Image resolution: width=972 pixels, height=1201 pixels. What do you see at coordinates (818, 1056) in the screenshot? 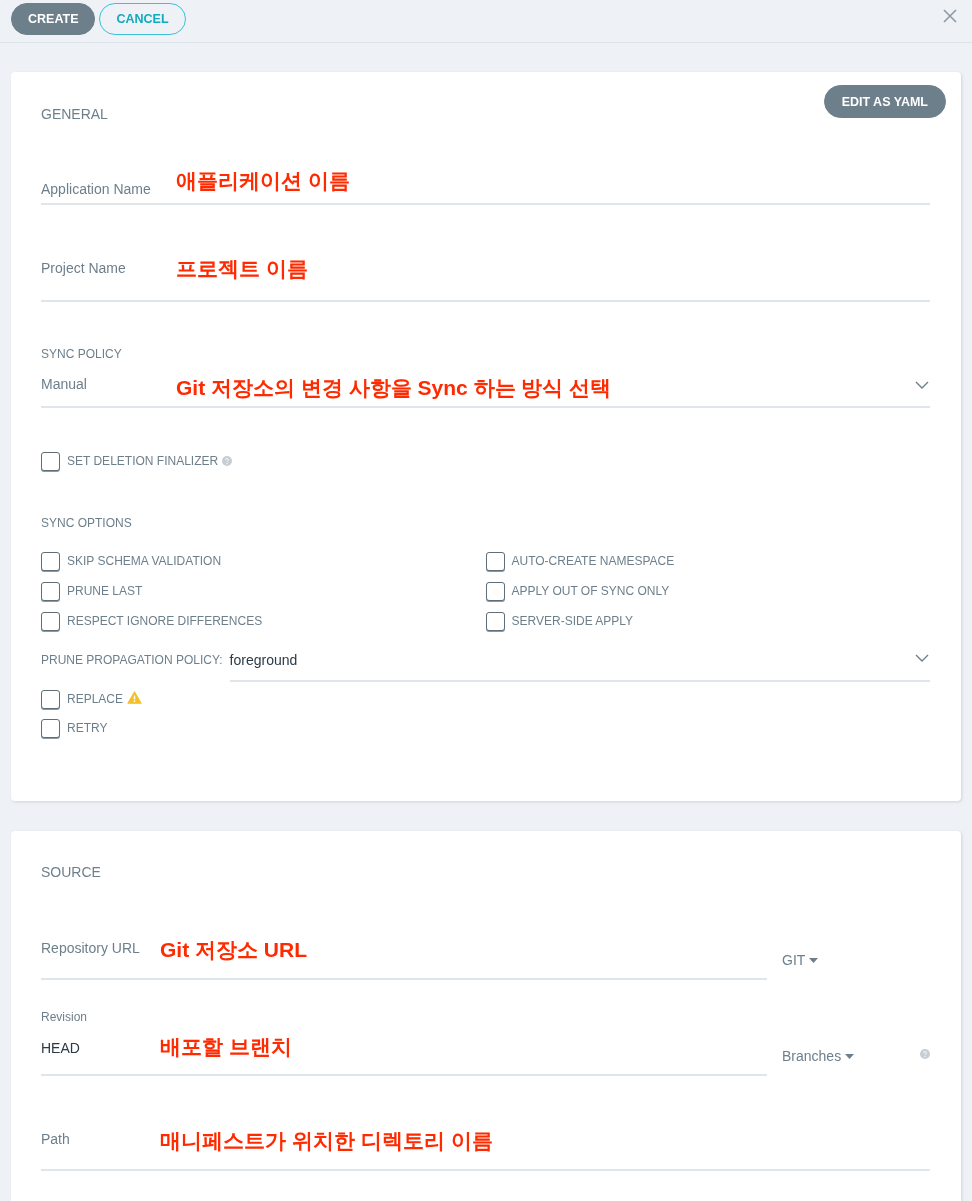
I see `source-type-dropdown: Branches` at bounding box center [818, 1056].